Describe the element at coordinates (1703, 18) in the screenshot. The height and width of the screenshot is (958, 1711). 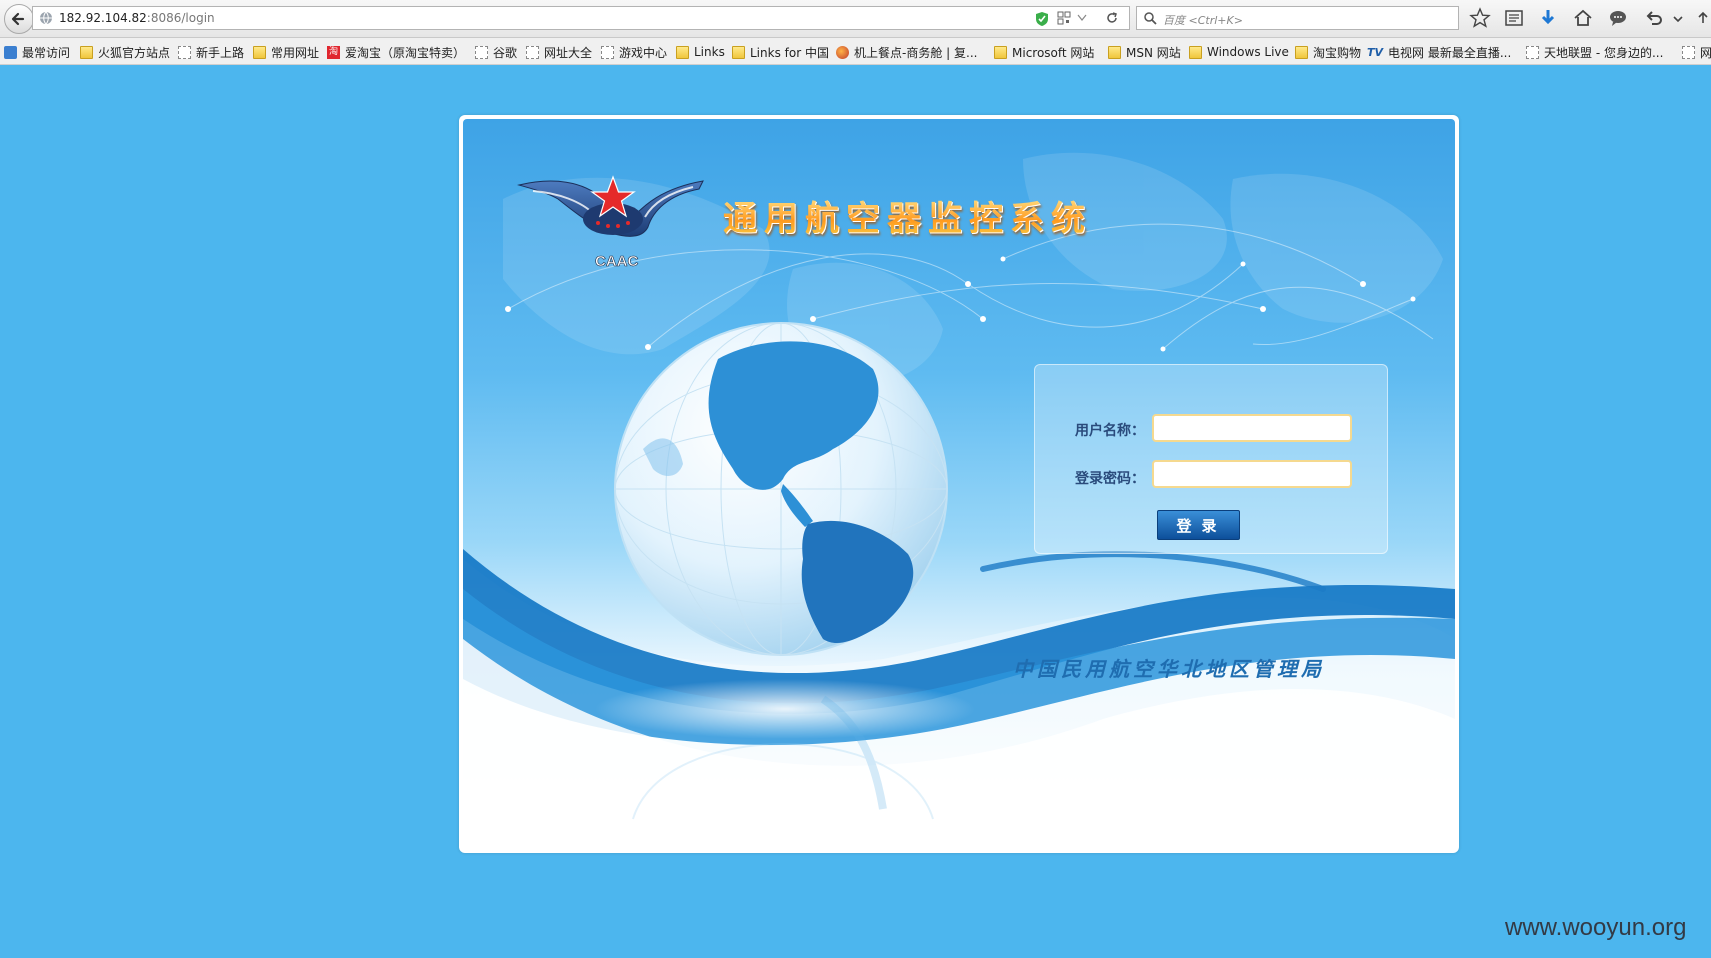
I see `overflow-menu-icon` at that location.